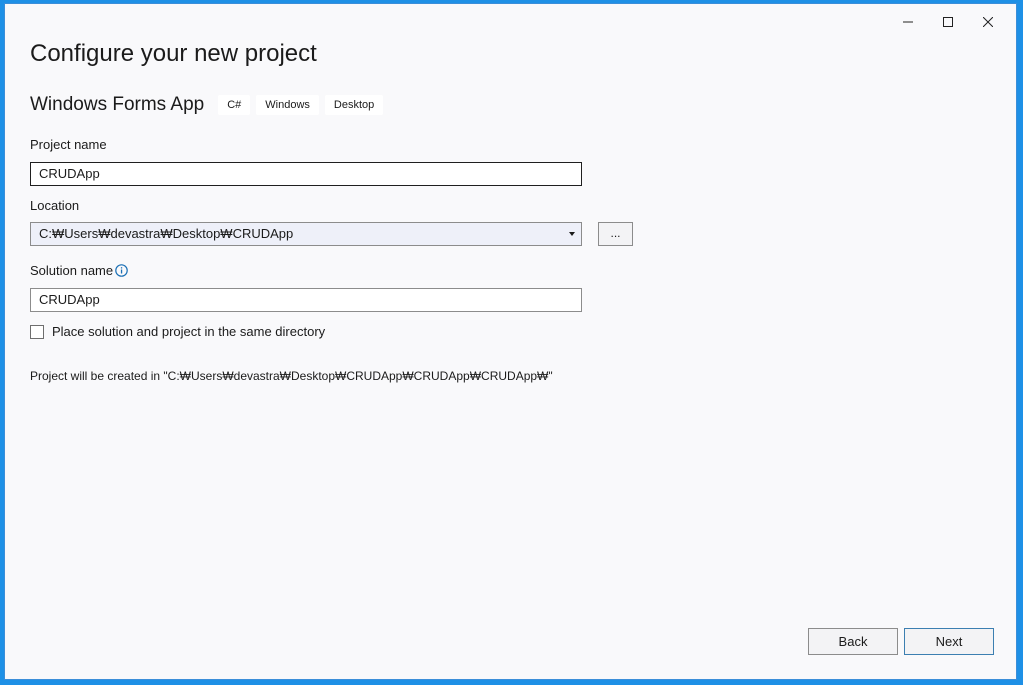 Image resolution: width=1023 pixels, height=685 pixels. Describe the element at coordinates (173, 53) in the screenshot. I see `page-title: Configure your new project` at that location.